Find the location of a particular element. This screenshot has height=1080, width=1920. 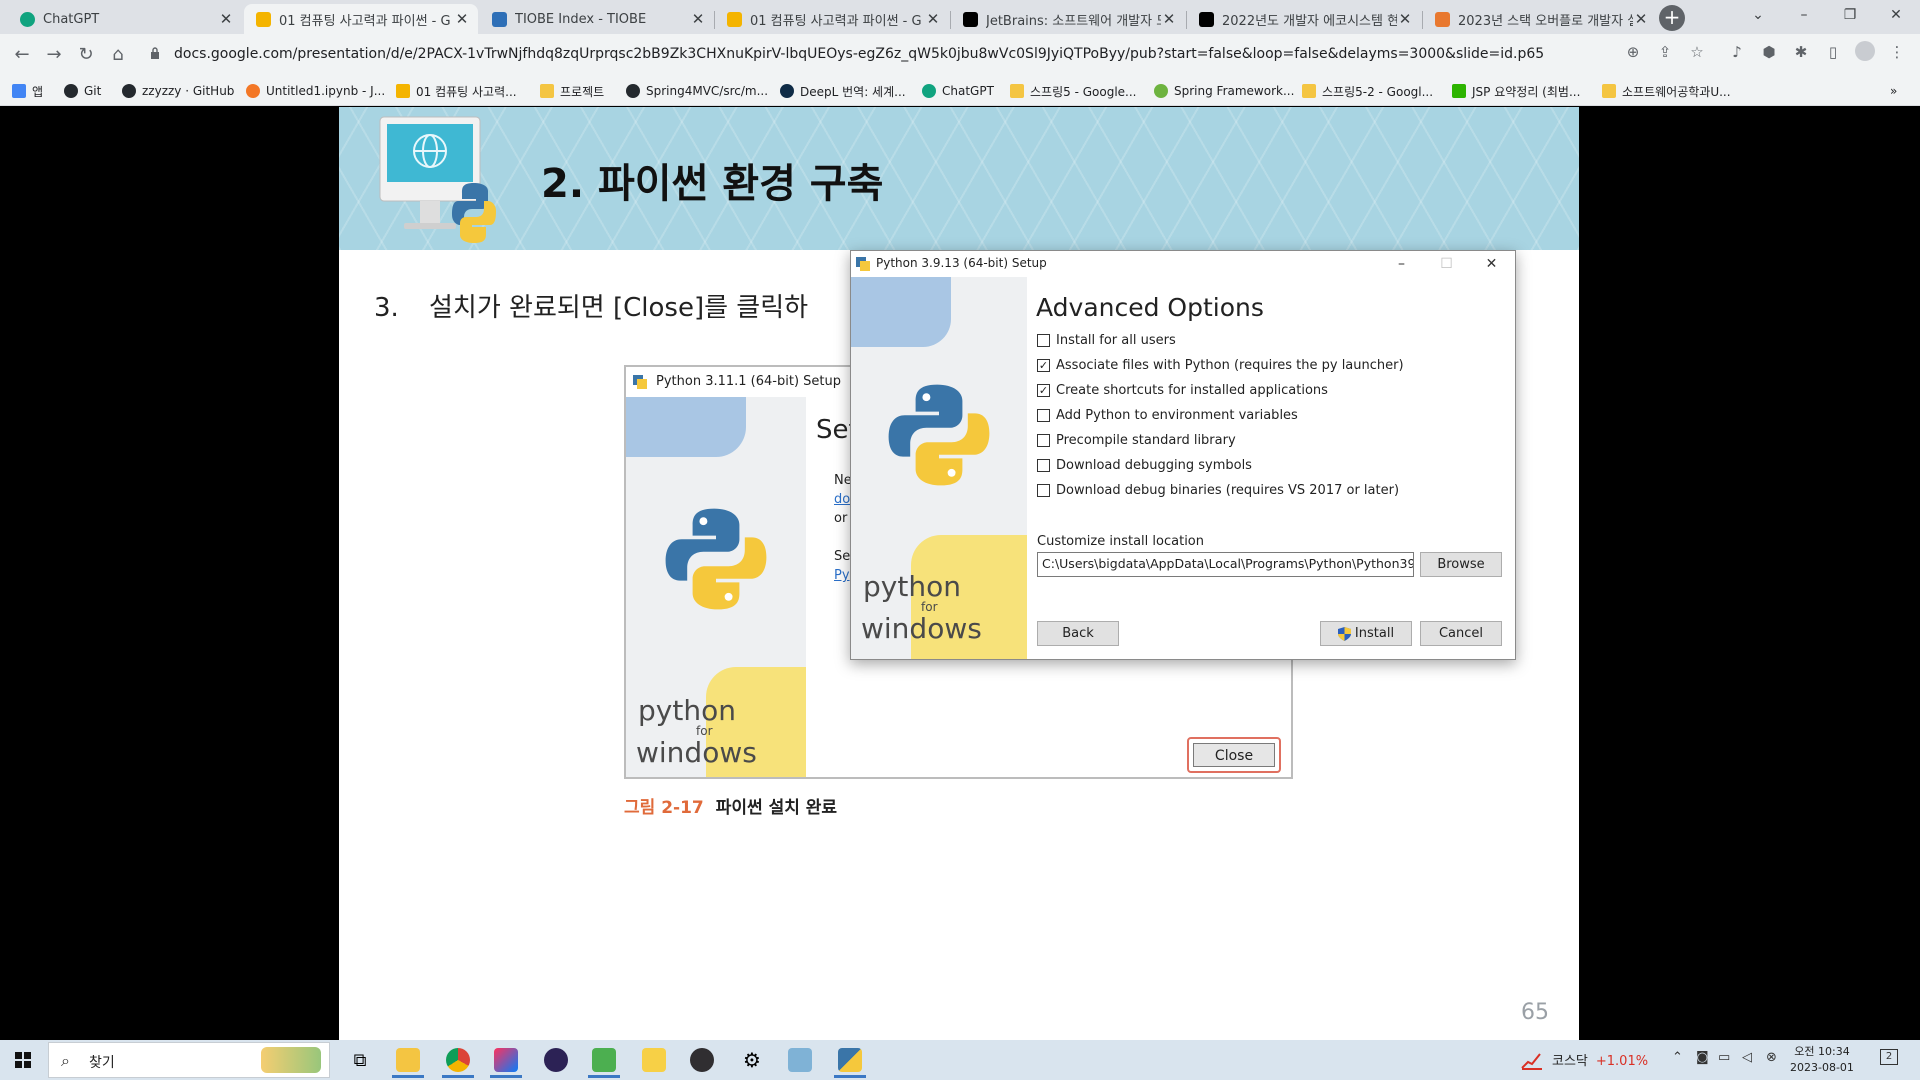

slides-favicon-icon is located at coordinates (263, 19).